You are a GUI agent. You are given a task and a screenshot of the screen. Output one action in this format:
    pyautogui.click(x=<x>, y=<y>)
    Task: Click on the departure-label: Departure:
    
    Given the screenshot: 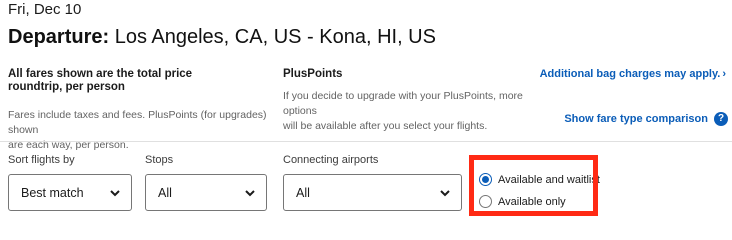 What is the action you would take?
    pyautogui.click(x=59, y=37)
    